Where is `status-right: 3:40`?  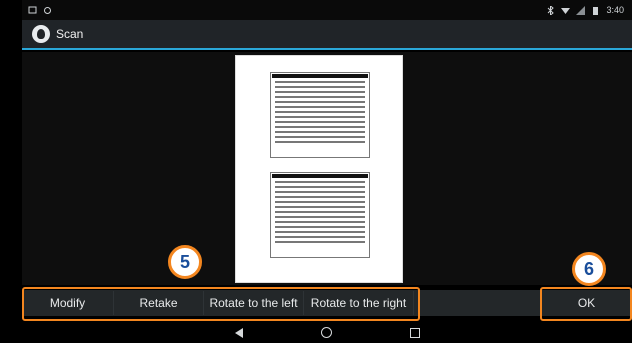 status-right: 3:40 is located at coordinates (585, 10).